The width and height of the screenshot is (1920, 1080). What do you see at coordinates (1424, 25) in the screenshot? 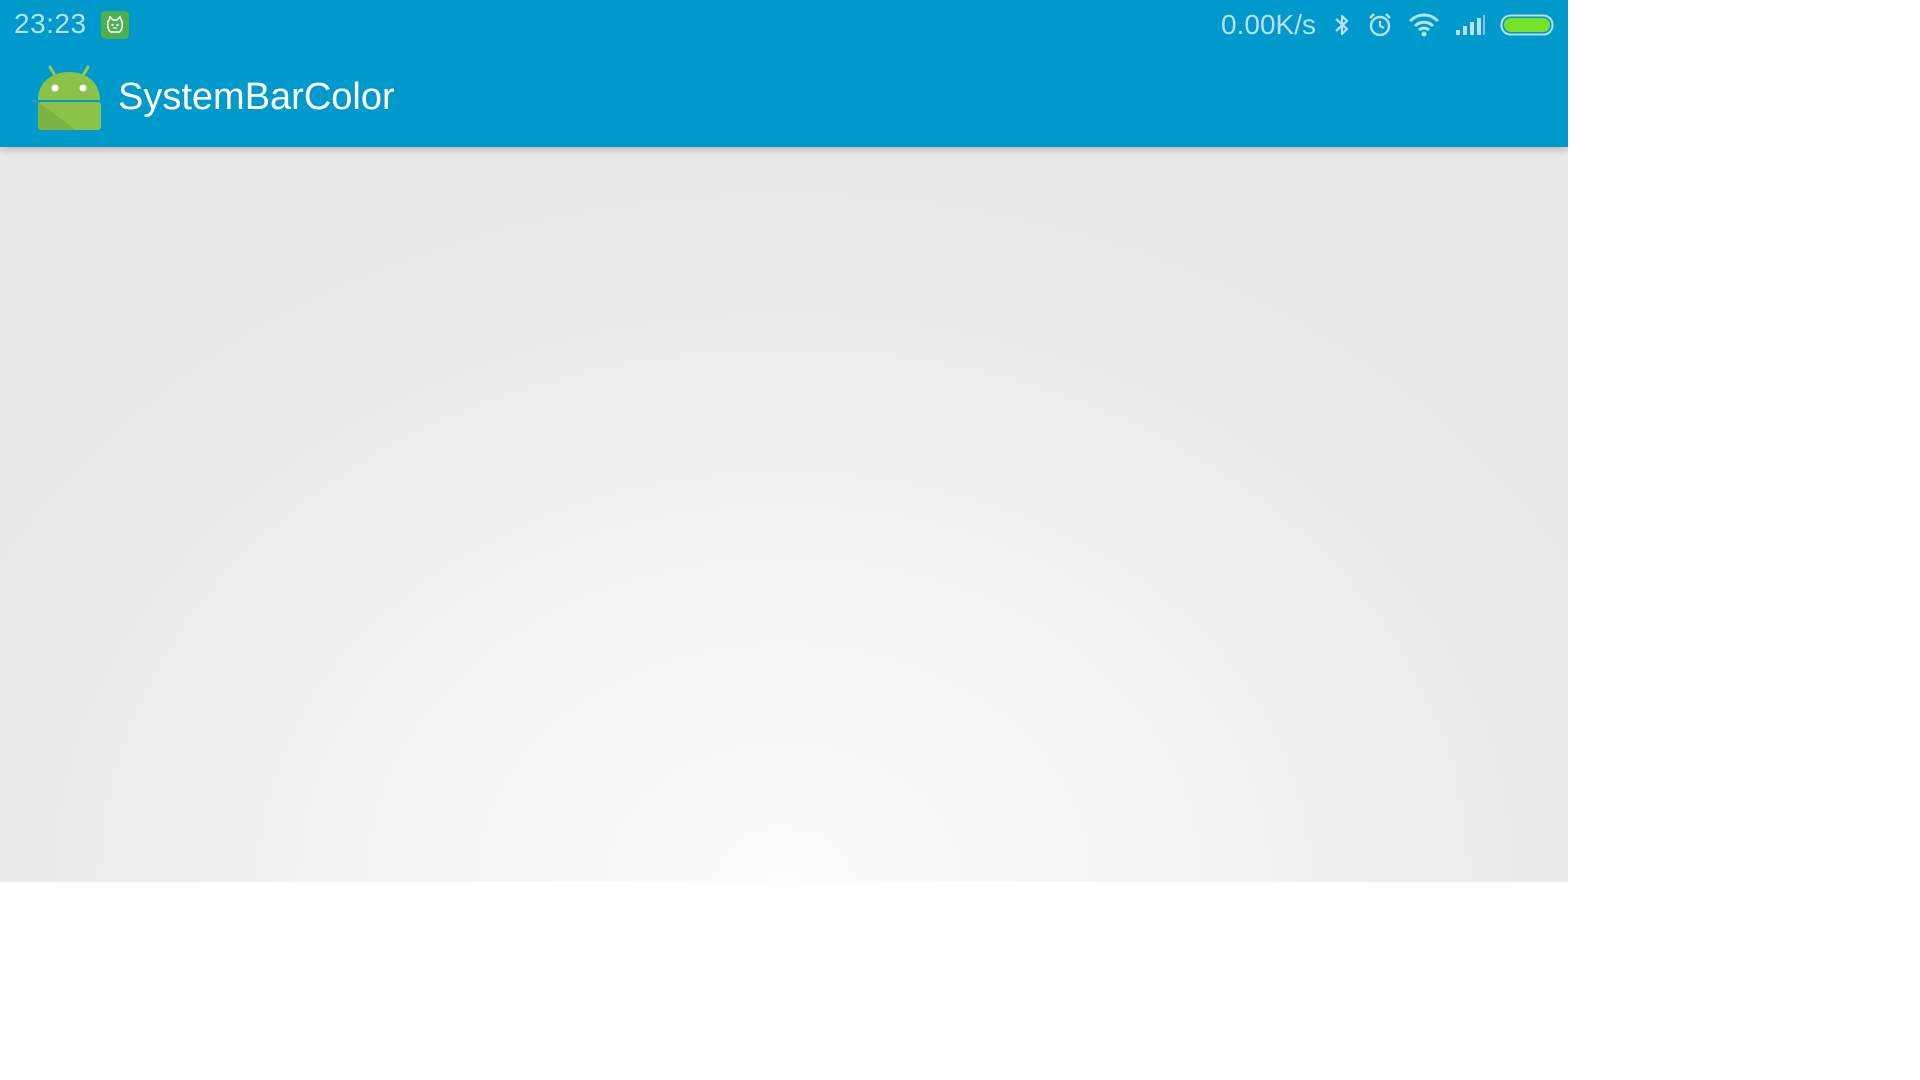
I see `wifi-icon` at bounding box center [1424, 25].